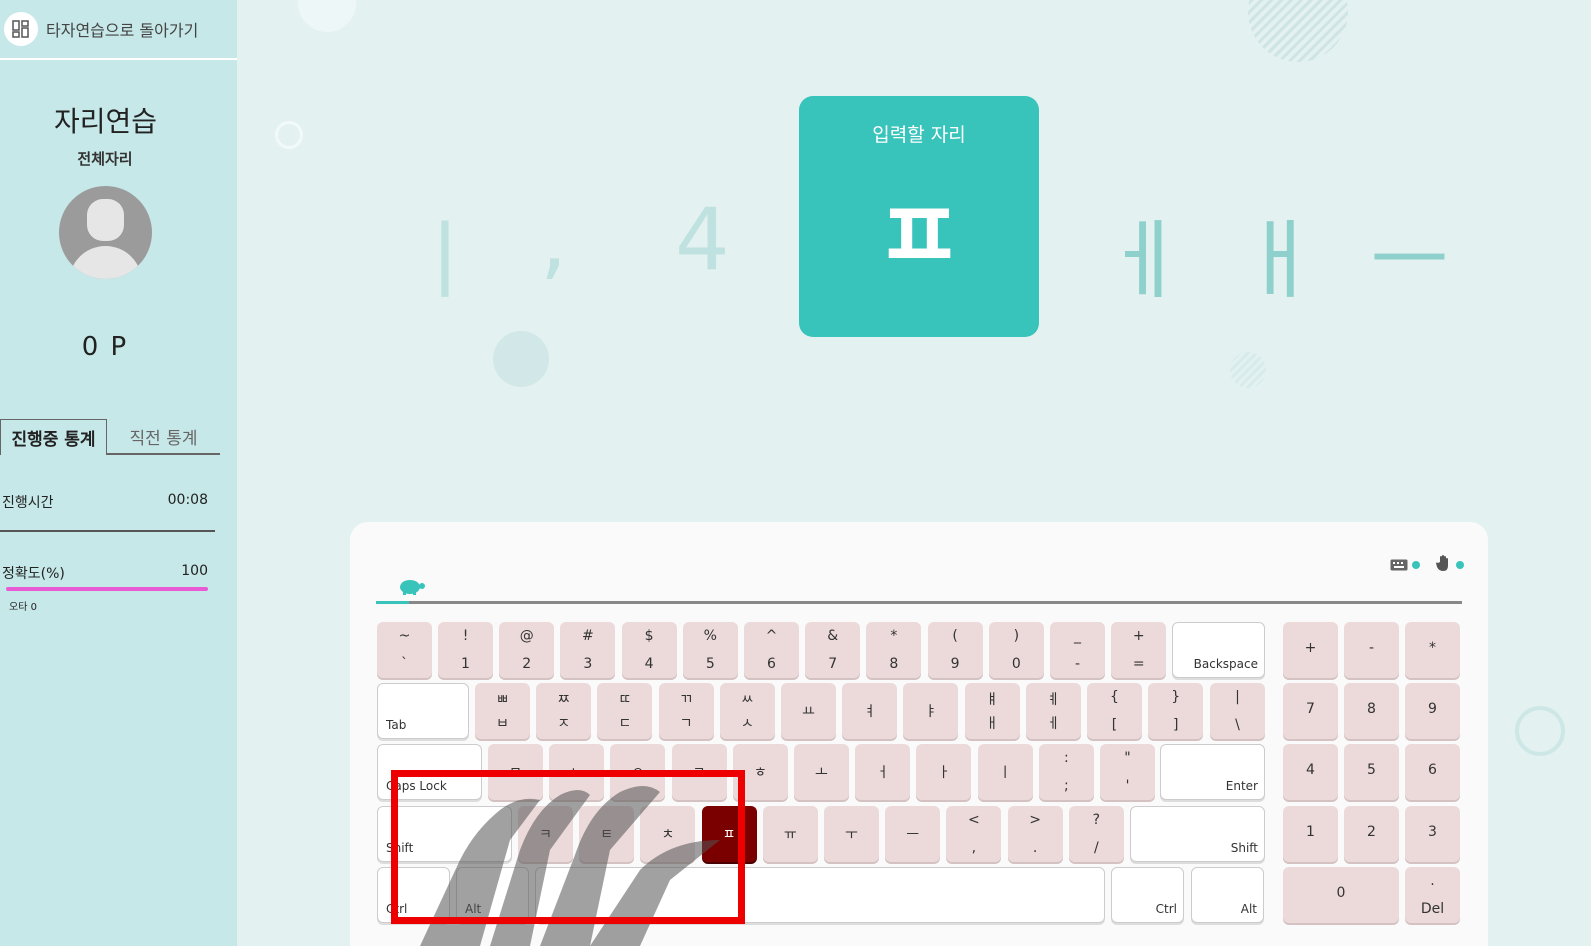 This screenshot has height=946, width=1591. Describe the element at coordinates (1114, 711) in the screenshot. I see `key-[: {[` at that location.